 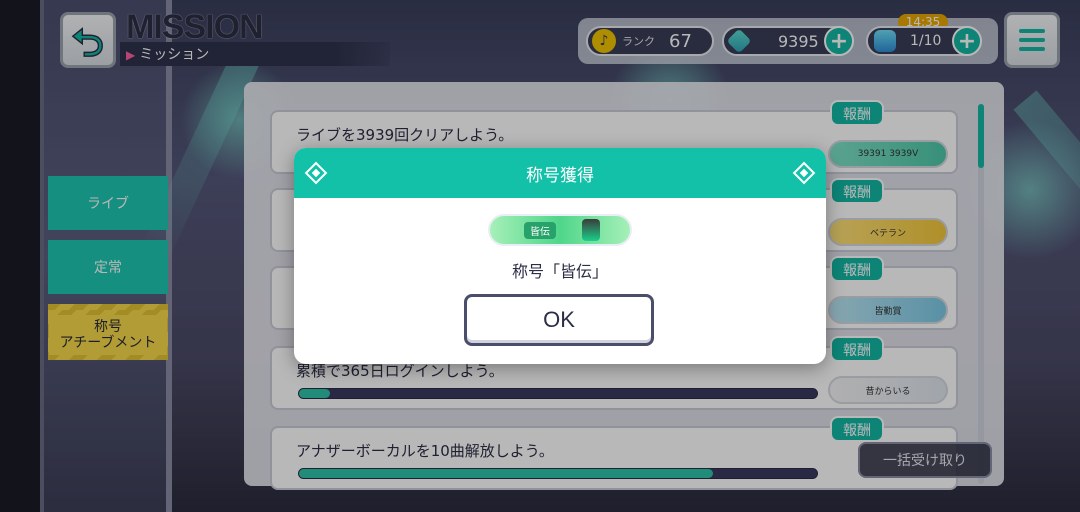 I want to click on dialog-header: 称号獲得, so click(x=560, y=173).